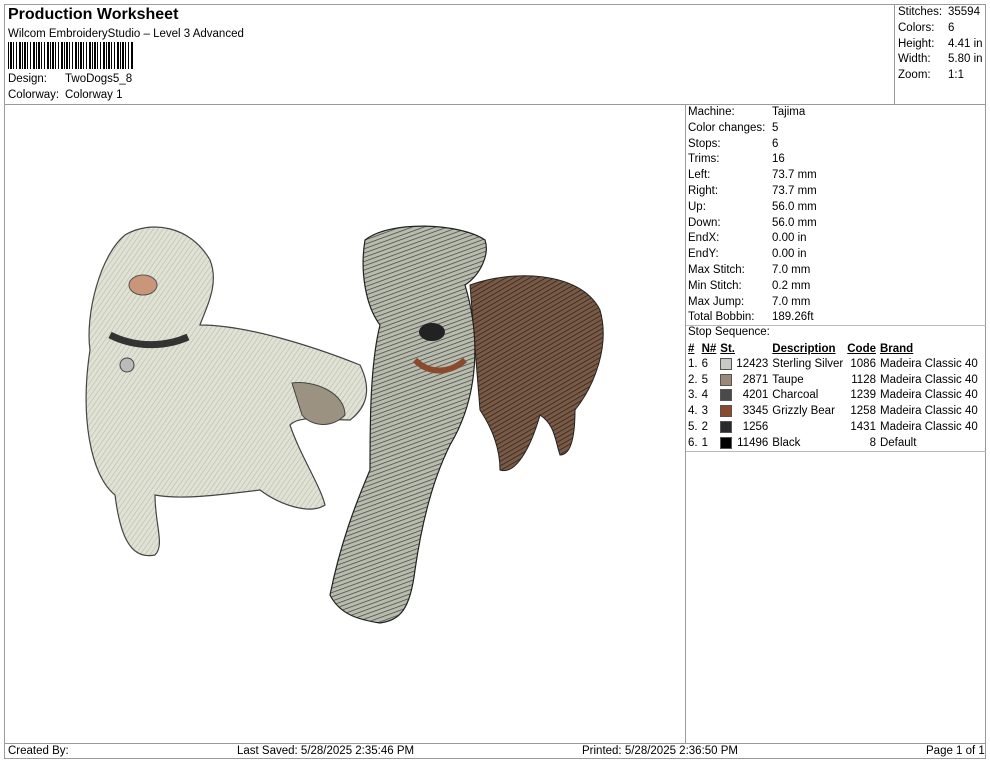 The height and width of the screenshot is (762, 990). Describe the element at coordinates (697, 206) in the screenshot. I see `machine-info-label: Up:` at that location.